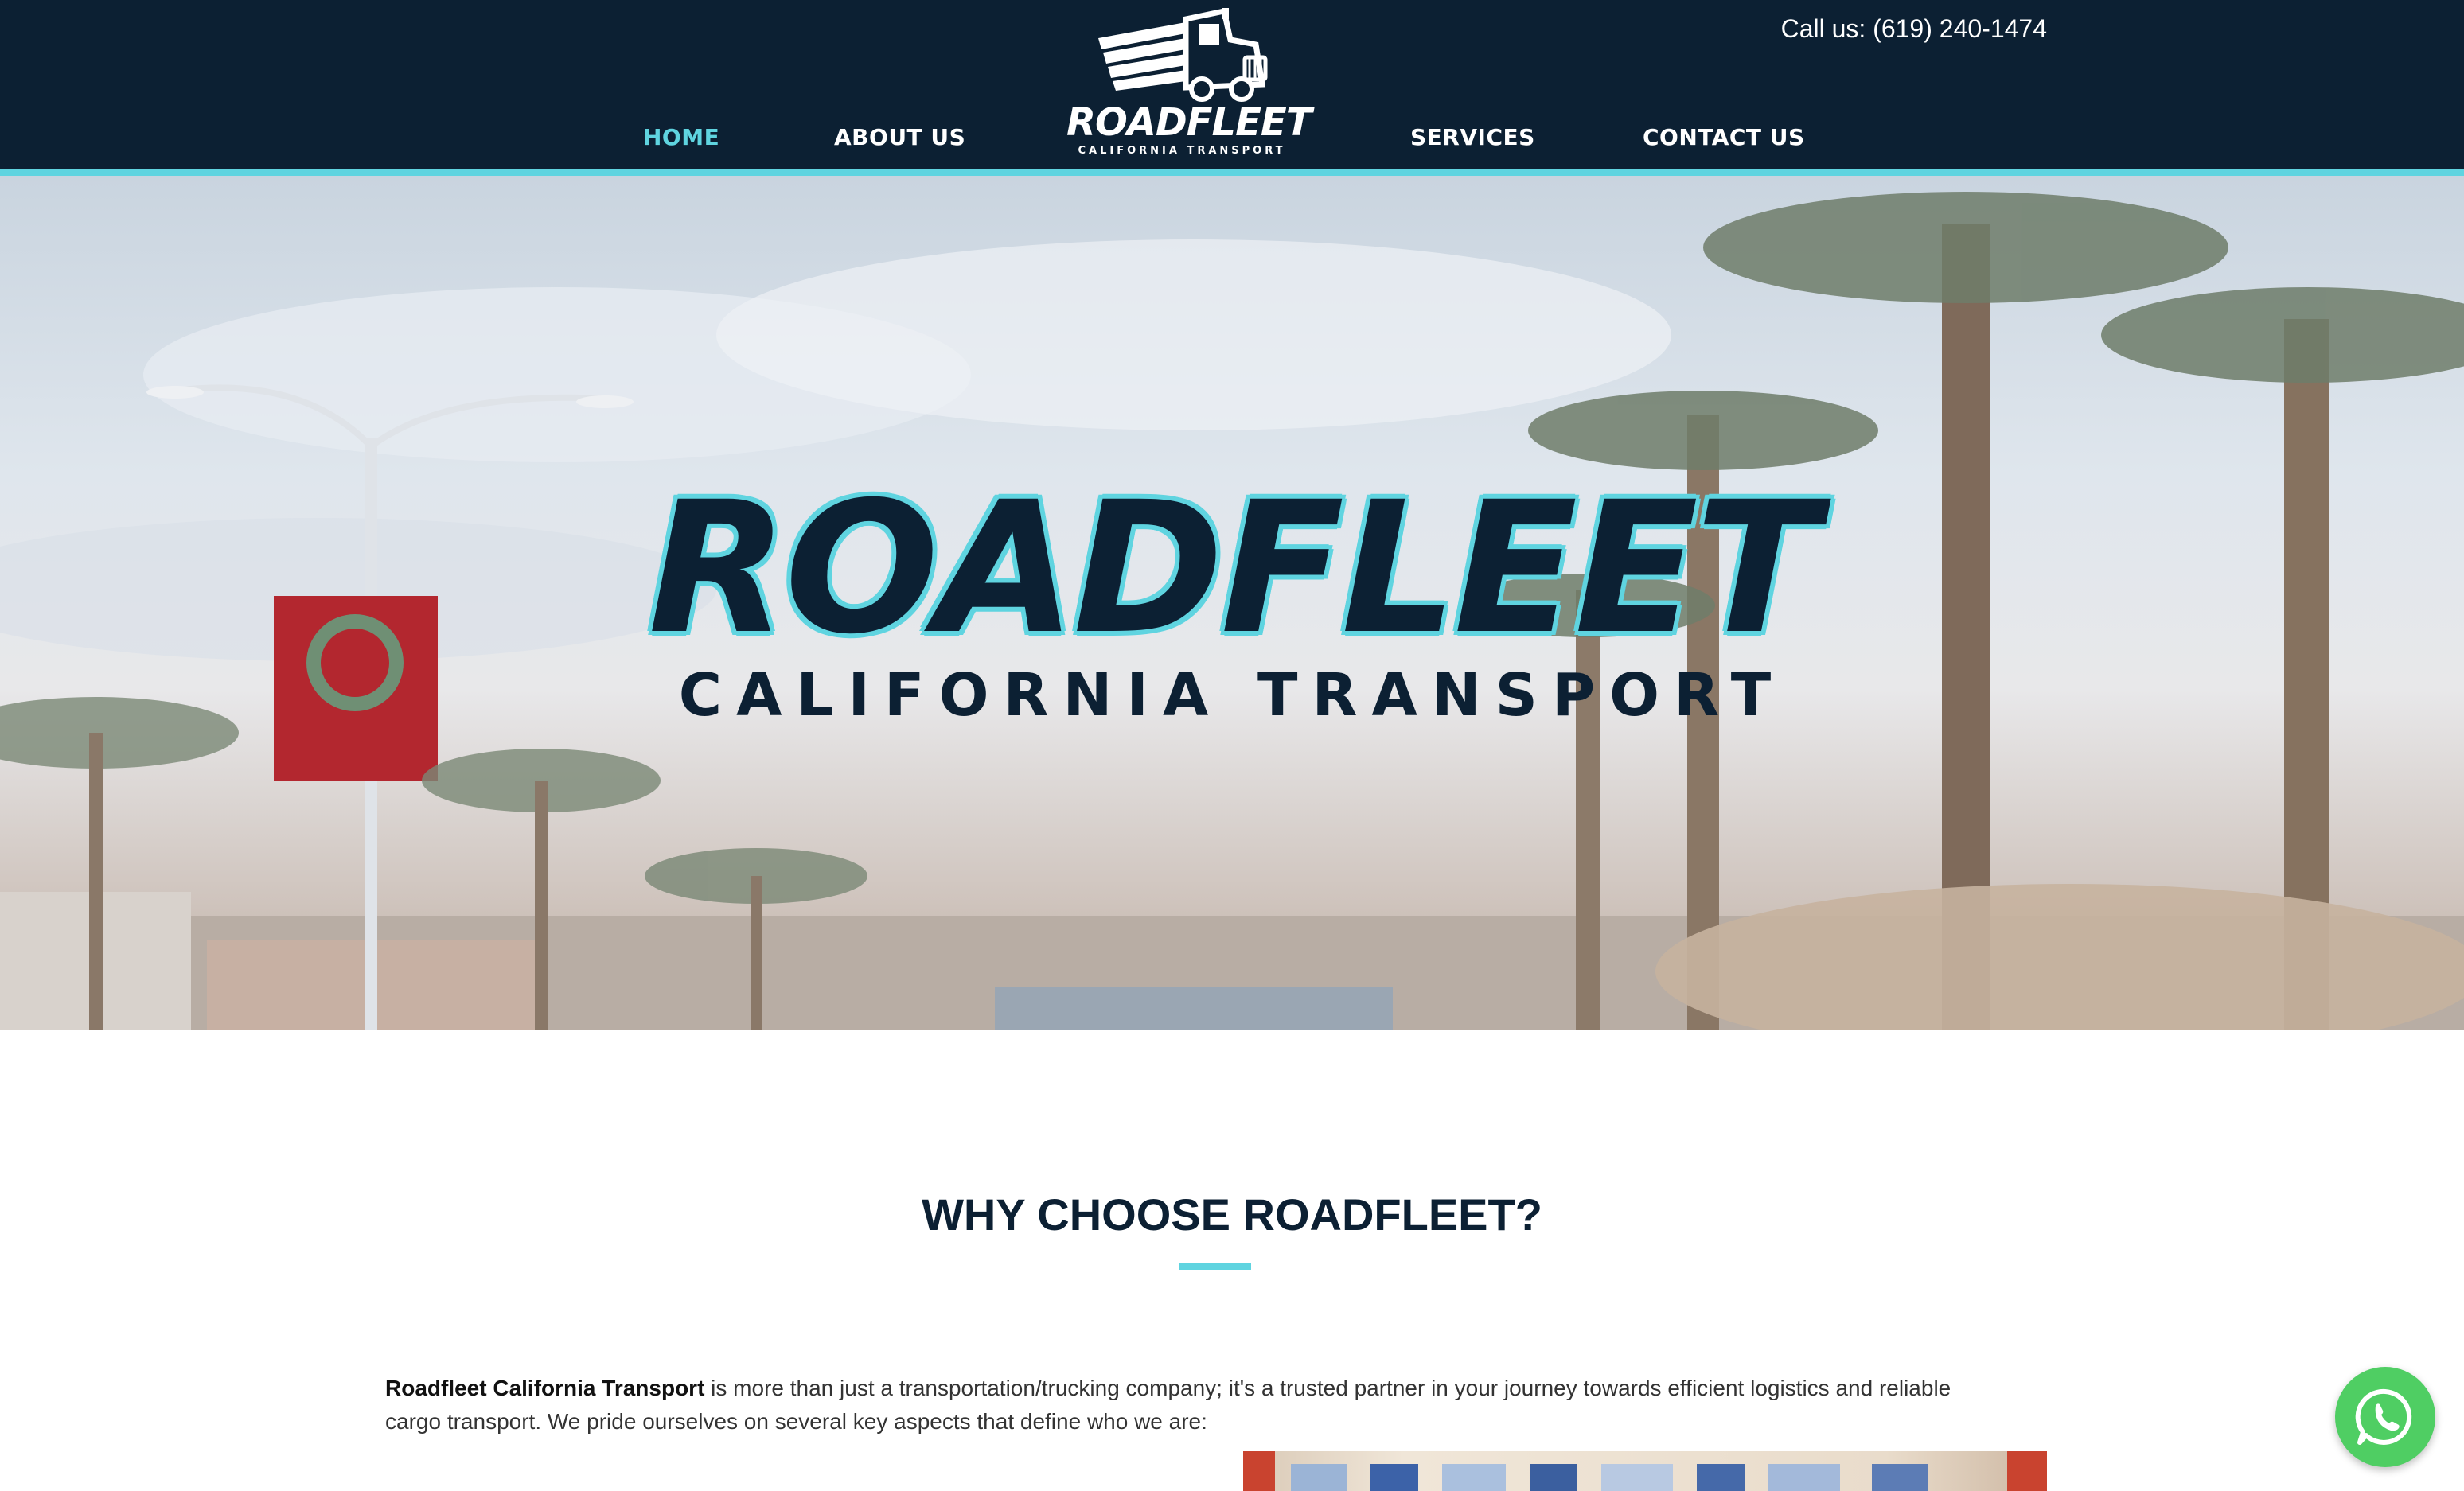  I want to click on logo-tagline: CALIFORNIA TRANSPORT, so click(1182, 151).